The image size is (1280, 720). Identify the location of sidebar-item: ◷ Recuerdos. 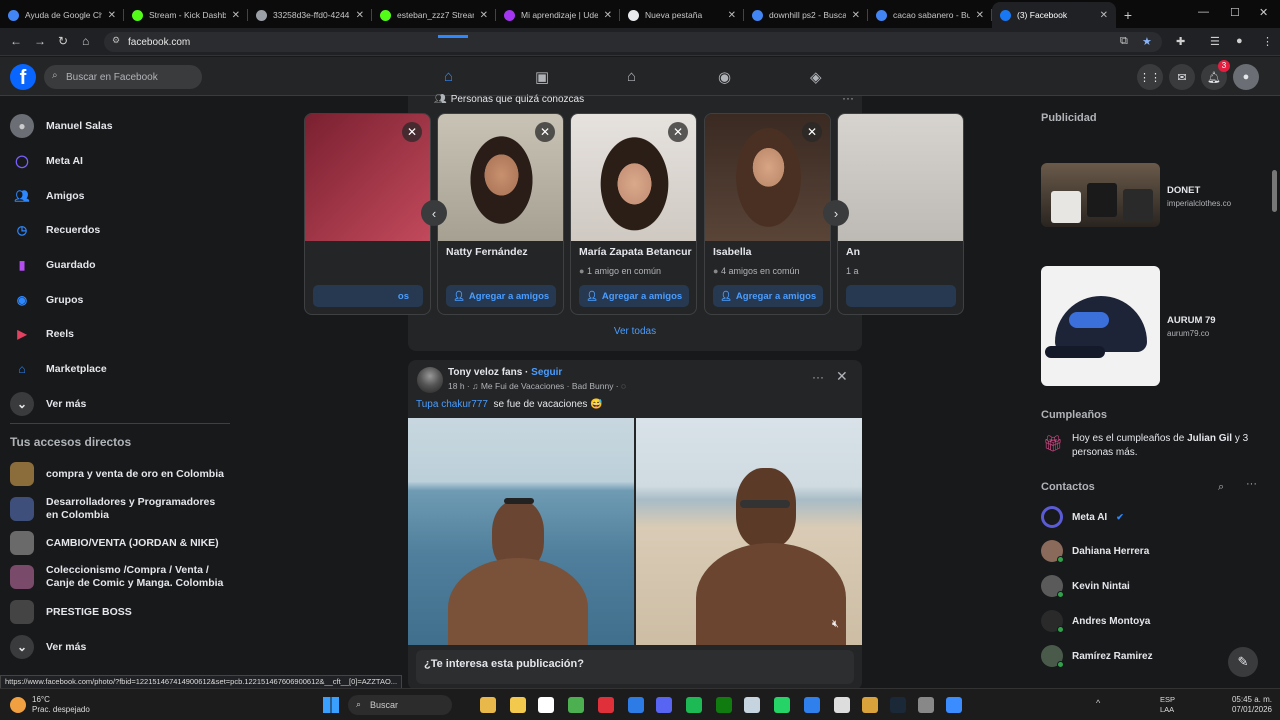
(55, 230).